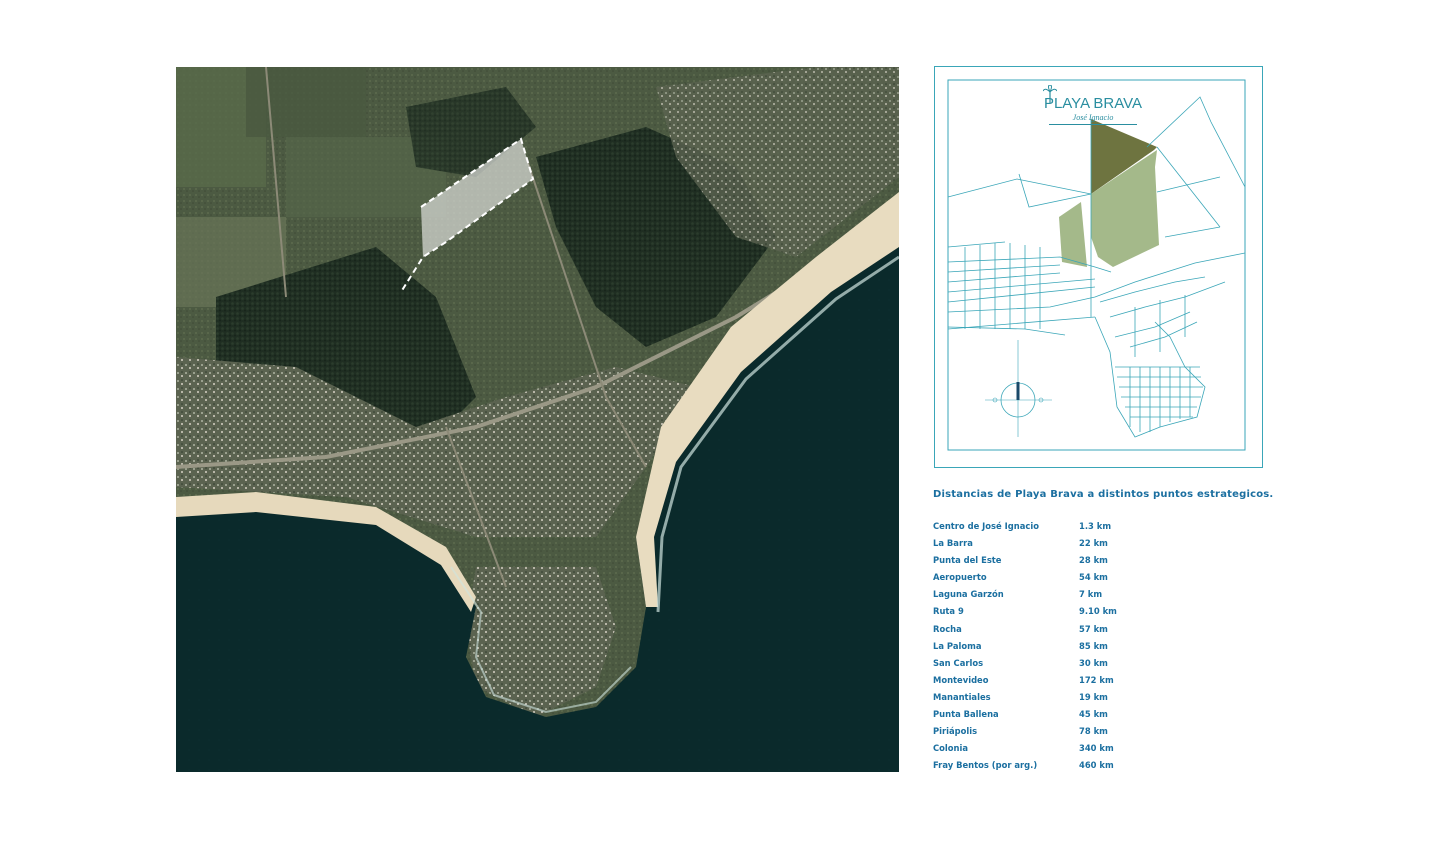 The height and width of the screenshot is (849, 1440). What do you see at coordinates (948, 611) in the screenshot?
I see `distance-place: Ruta 9` at bounding box center [948, 611].